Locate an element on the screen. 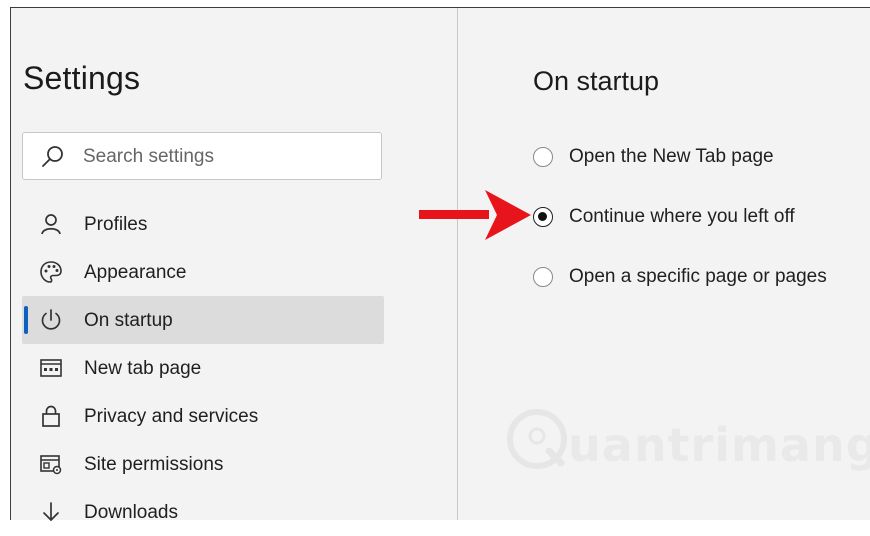 This screenshot has height=536, width=870. radio-button-selected is located at coordinates (543, 217).